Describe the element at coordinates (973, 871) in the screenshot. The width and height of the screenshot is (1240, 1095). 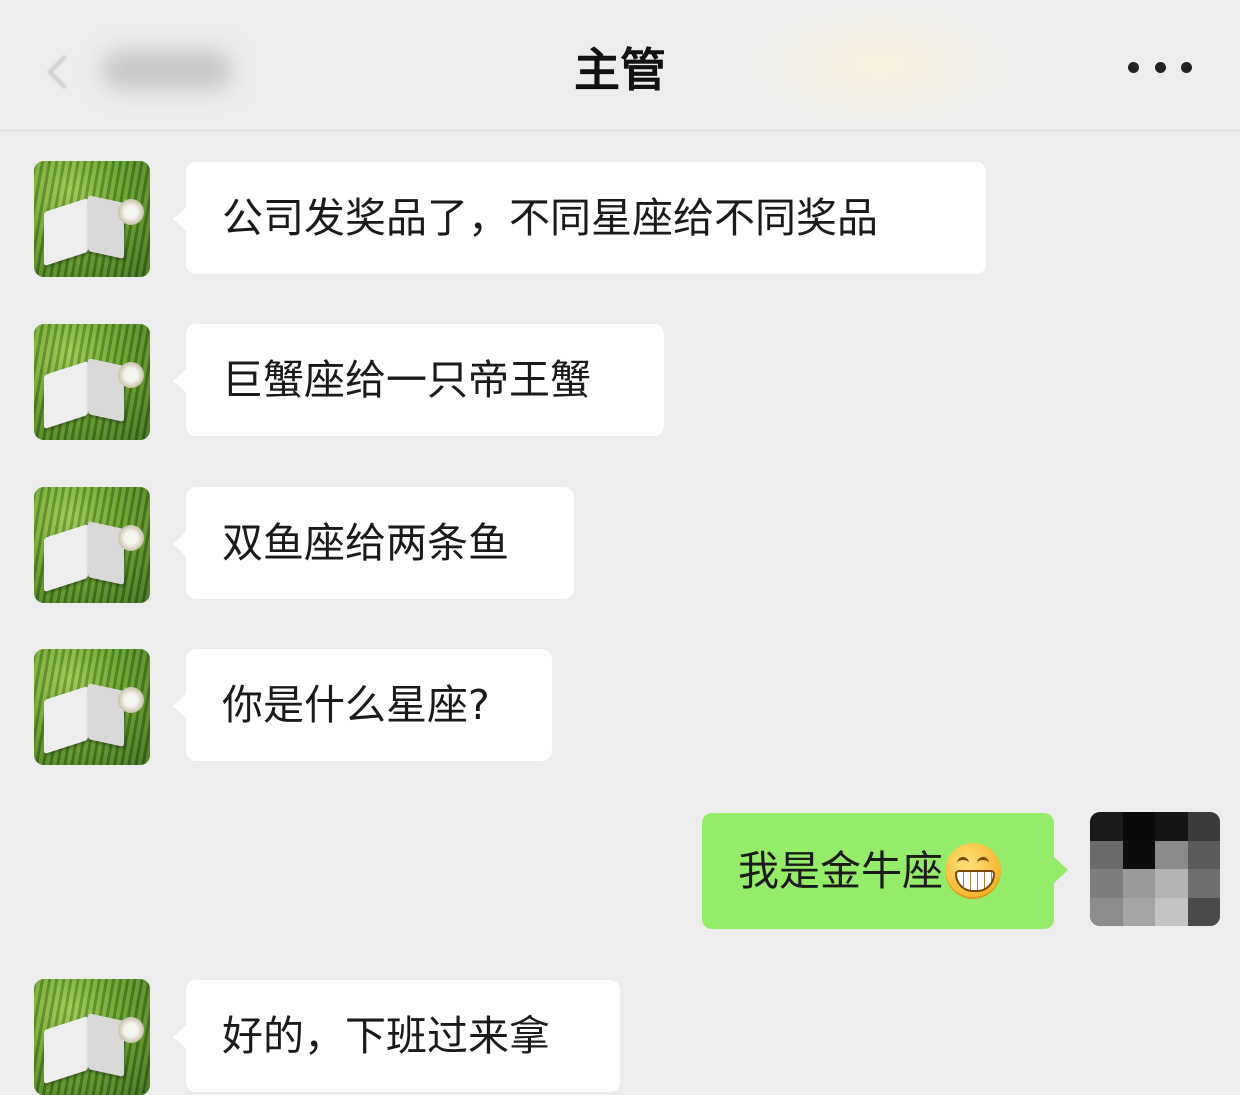
I see `grinning-face-emoji-icon` at that location.